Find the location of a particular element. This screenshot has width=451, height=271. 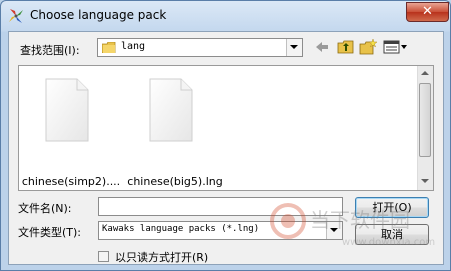

title-bar: Choose language pack ✕ is located at coordinates (225, 16).